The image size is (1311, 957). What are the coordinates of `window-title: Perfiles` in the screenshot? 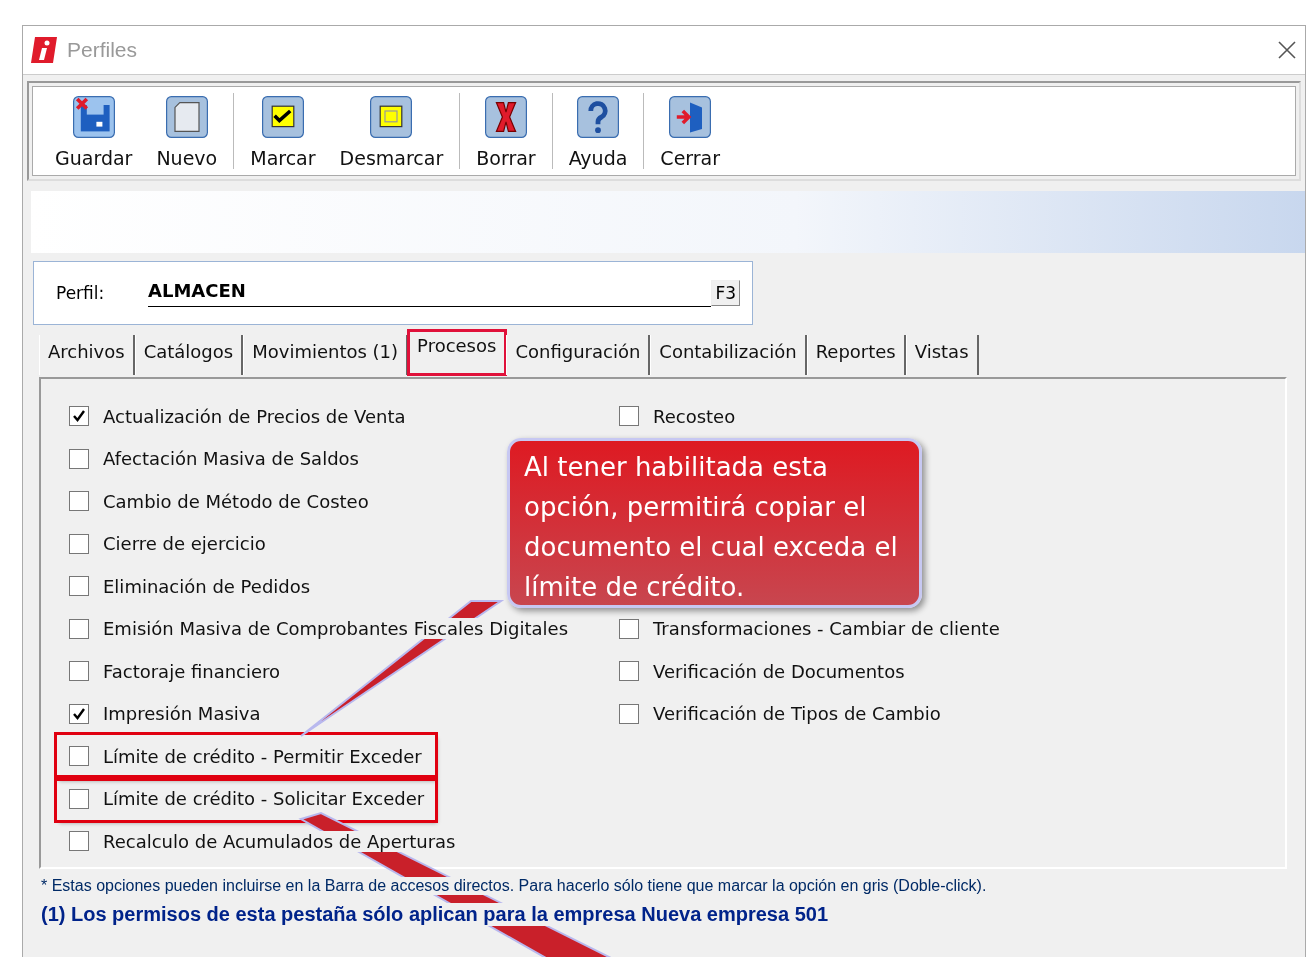 It's located at (103, 50).